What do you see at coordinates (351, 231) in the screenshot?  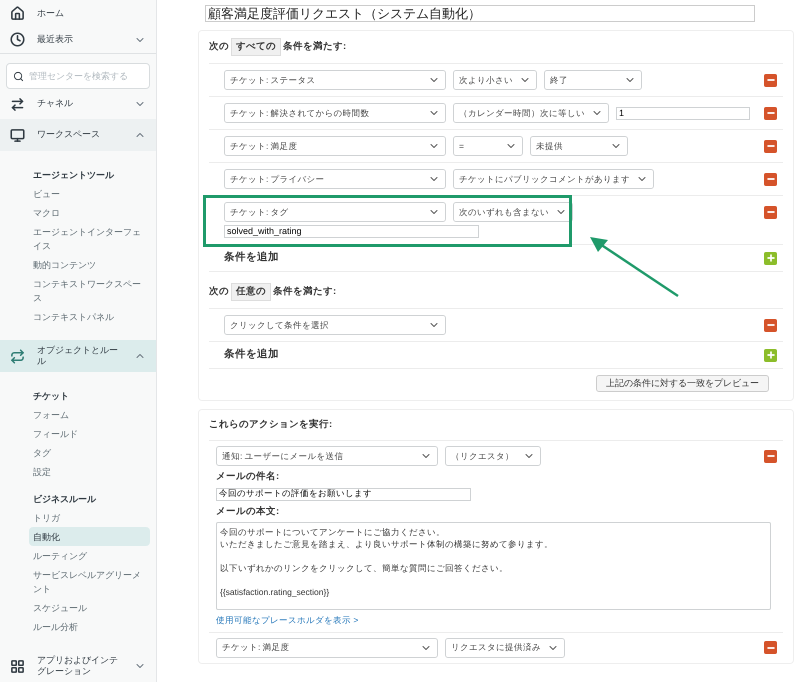 I see `tag-input: solved_with_rating` at bounding box center [351, 231].